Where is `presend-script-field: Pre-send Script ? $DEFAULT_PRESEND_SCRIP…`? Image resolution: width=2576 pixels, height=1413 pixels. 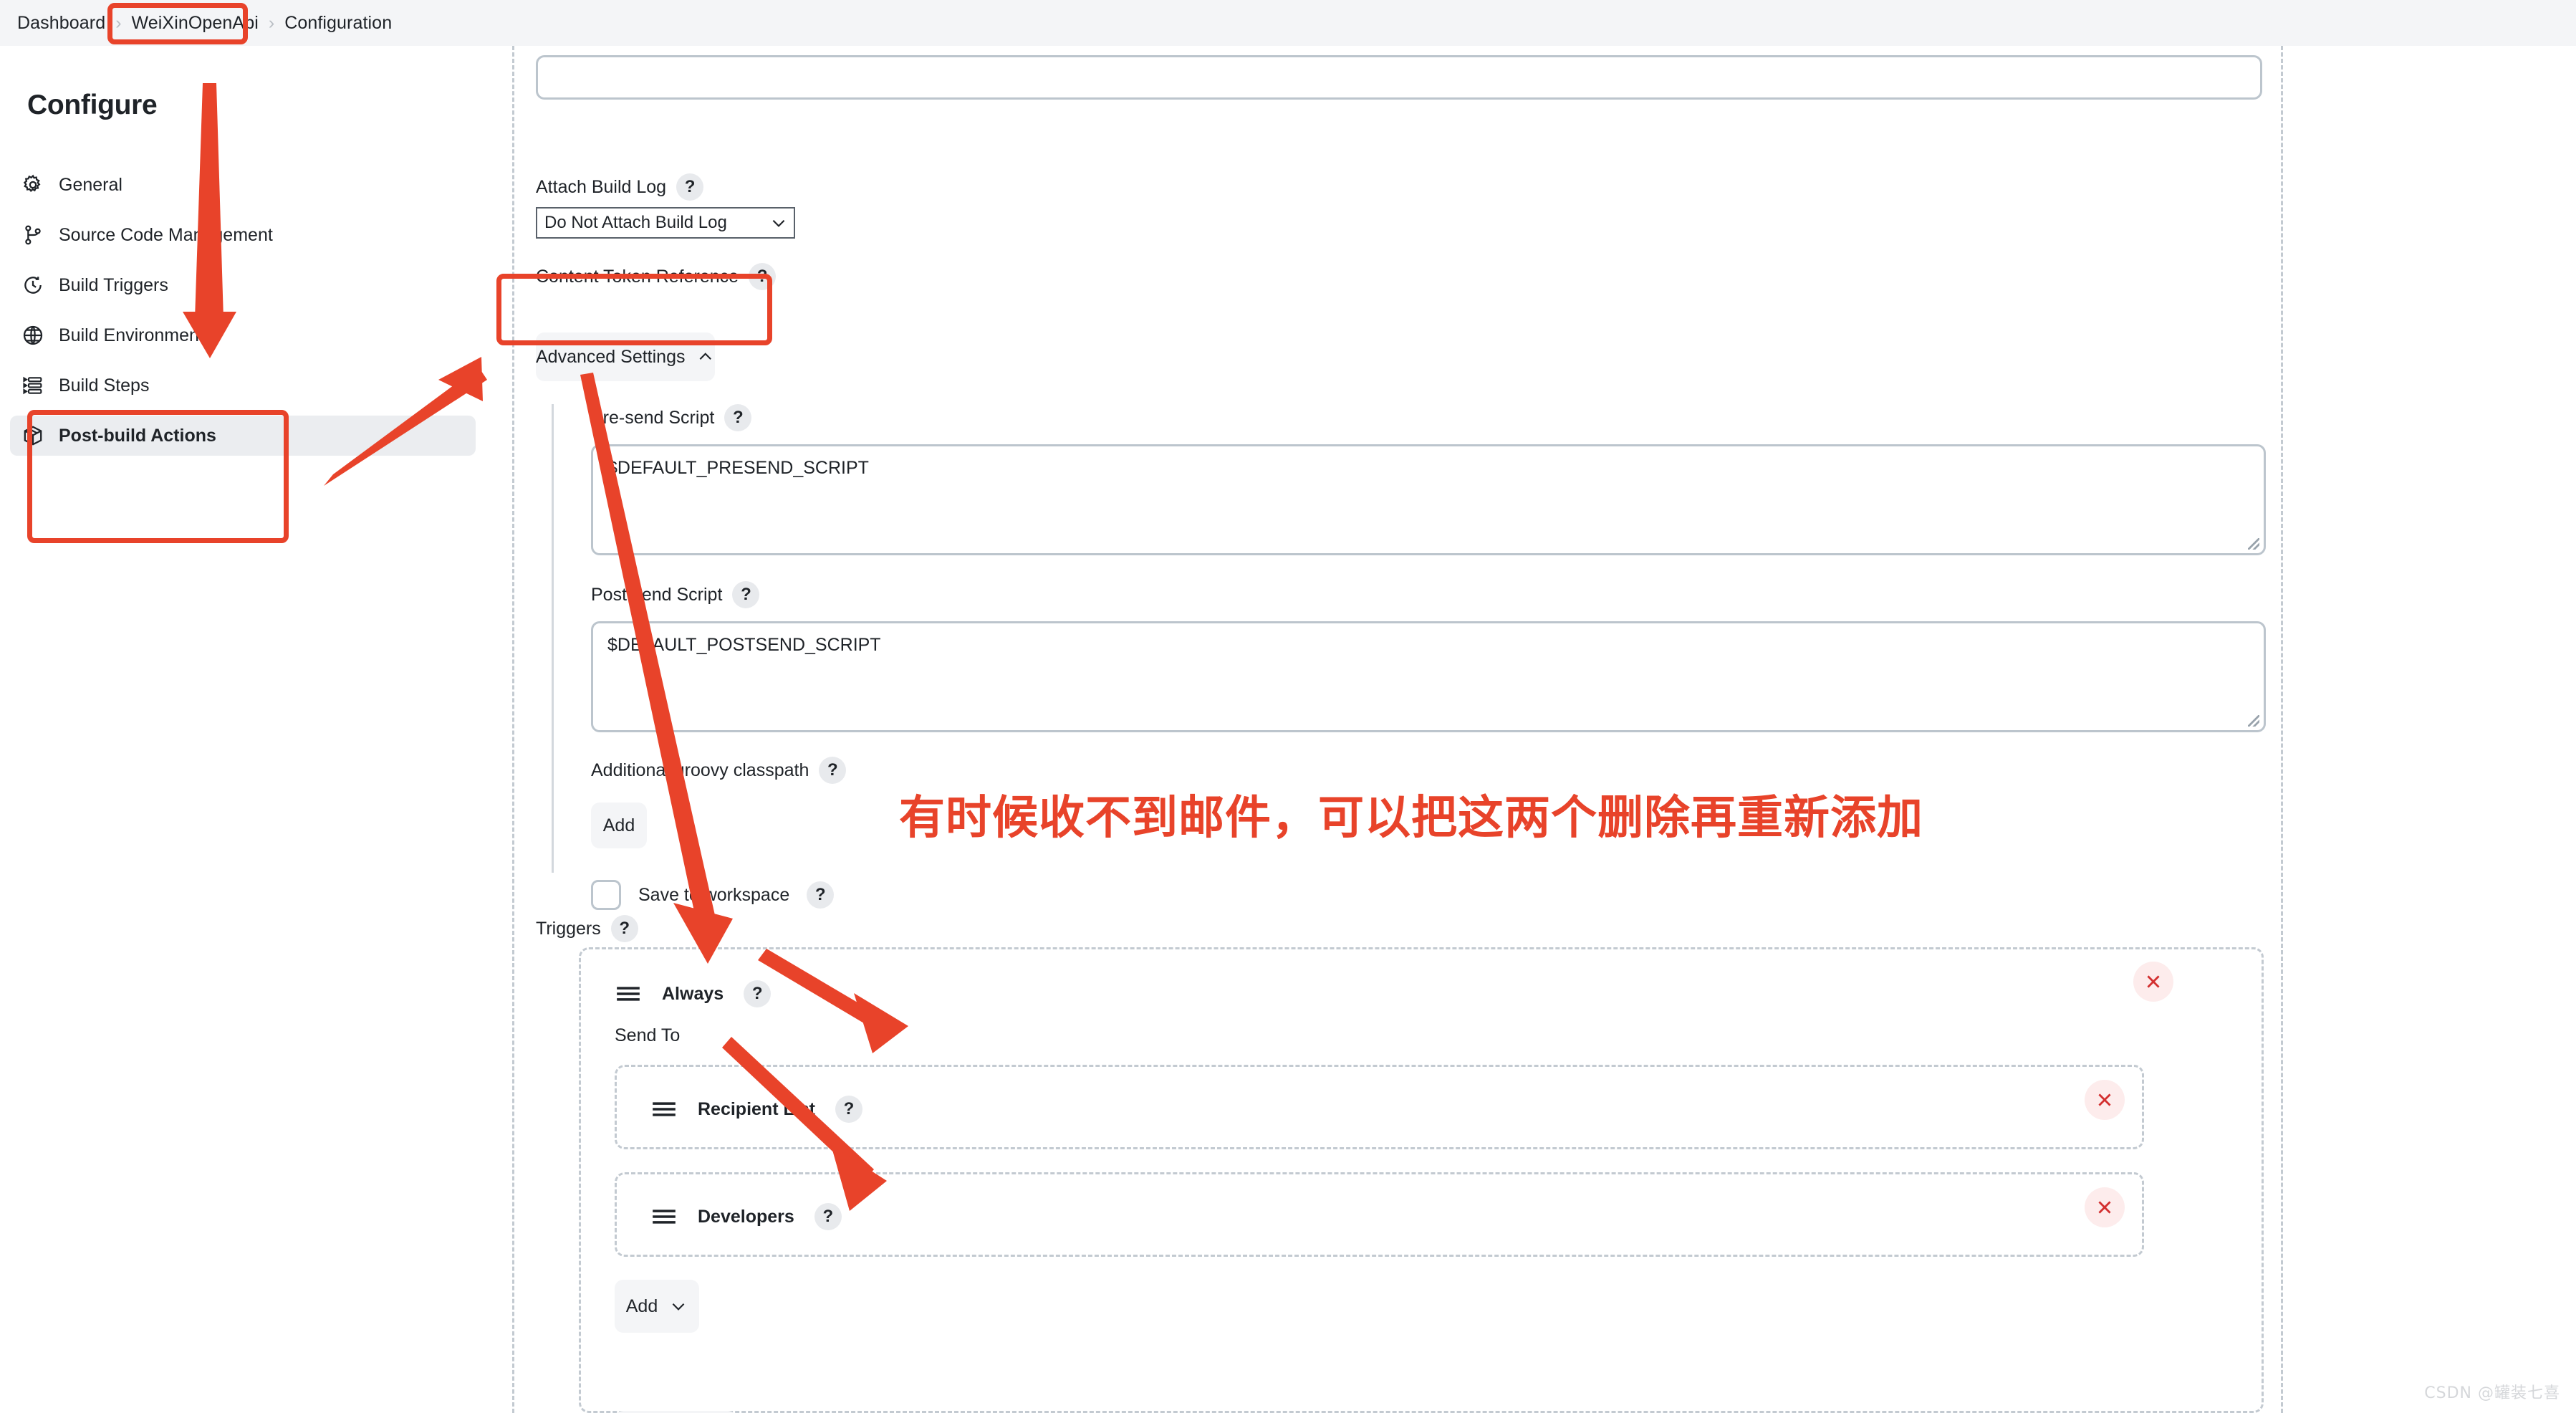
presend-script-field: Pre-send Script ? $DEFAULT_PRESEND_SCRIP… is located at coordinates (1429, 479).